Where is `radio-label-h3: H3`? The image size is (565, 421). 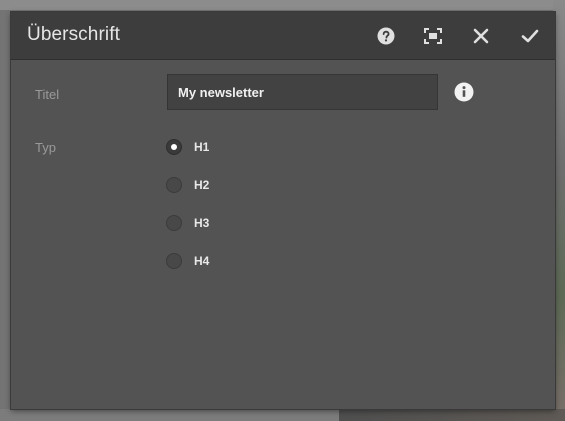 radio-label-h3: H3 is located at coordinates (202, 223).